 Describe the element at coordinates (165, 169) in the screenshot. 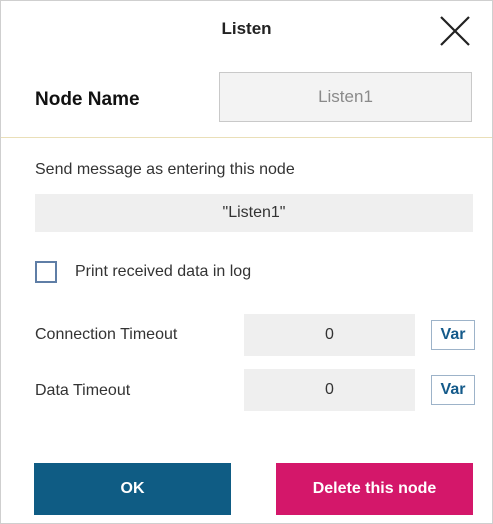

I see `send-message-label: Send message as entering this node` at that location.